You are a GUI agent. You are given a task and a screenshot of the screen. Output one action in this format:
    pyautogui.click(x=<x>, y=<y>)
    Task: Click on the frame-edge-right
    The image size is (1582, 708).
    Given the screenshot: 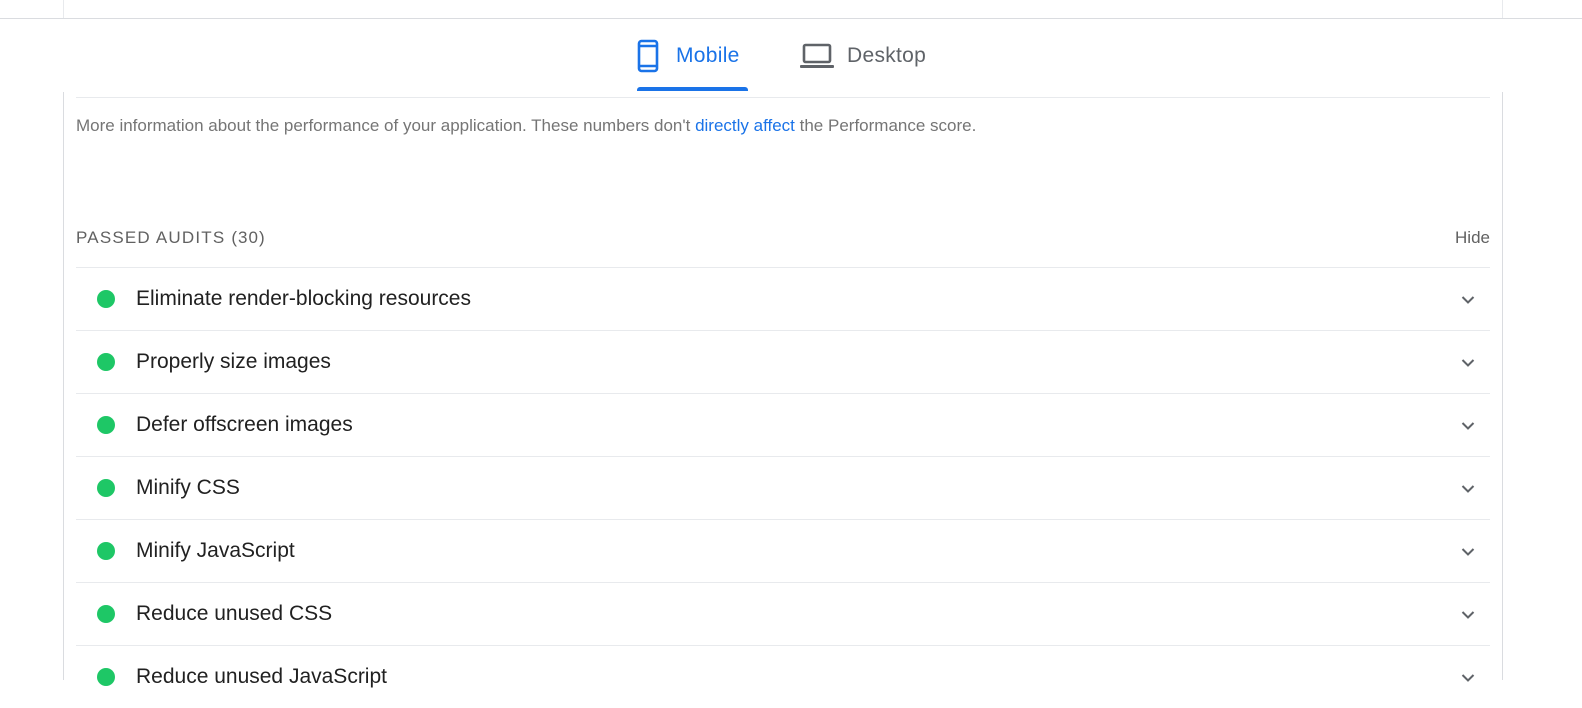 What is the action you would take?
    pyautogui.click(x=1502, y=386)
    